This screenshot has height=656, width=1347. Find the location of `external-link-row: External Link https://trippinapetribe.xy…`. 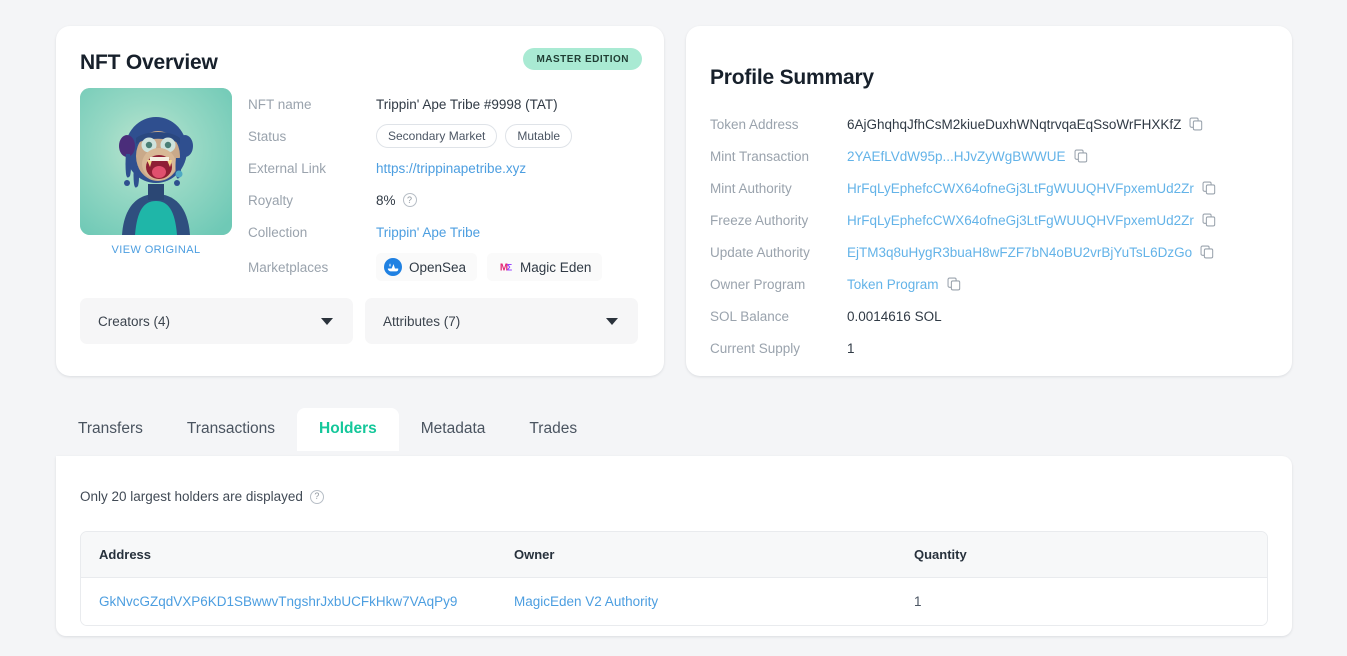

external-link-row: External Link https://trippinapetribe.xy… is located at coordinates (445, 168).